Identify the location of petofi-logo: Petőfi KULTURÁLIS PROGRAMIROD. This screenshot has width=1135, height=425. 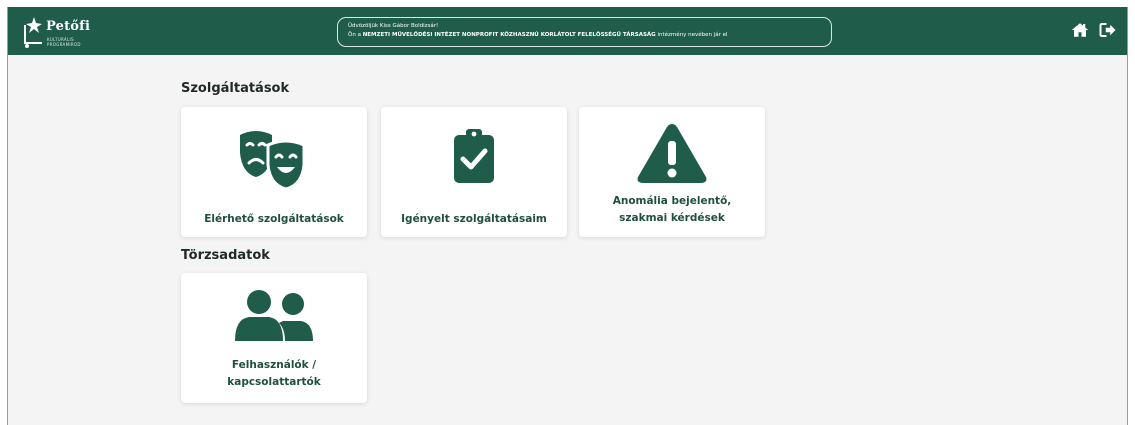
(56, 32).